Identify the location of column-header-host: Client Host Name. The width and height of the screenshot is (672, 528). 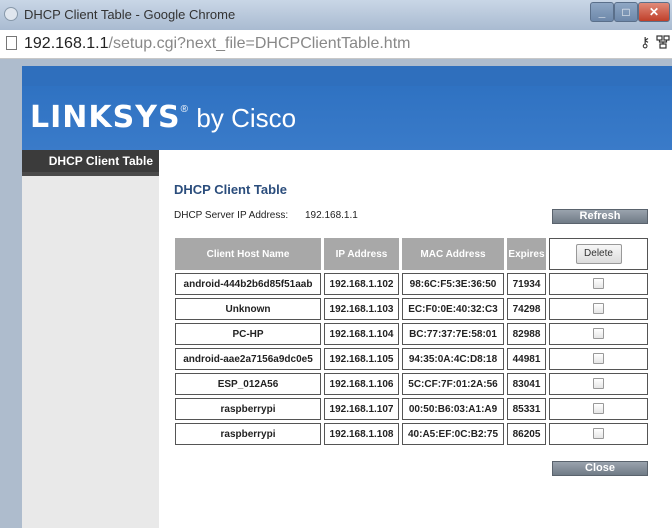
(248, 254).